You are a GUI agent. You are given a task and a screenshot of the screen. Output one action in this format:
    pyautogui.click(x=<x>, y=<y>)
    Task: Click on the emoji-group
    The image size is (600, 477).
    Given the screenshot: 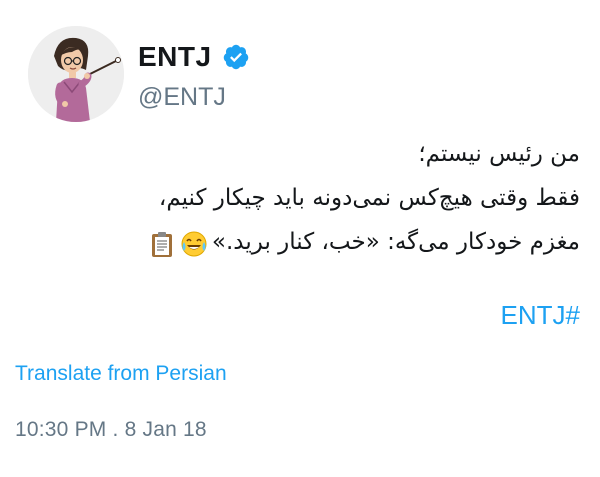 What is the action you would take?
    pyautogui.click(x=178, y=243)
    